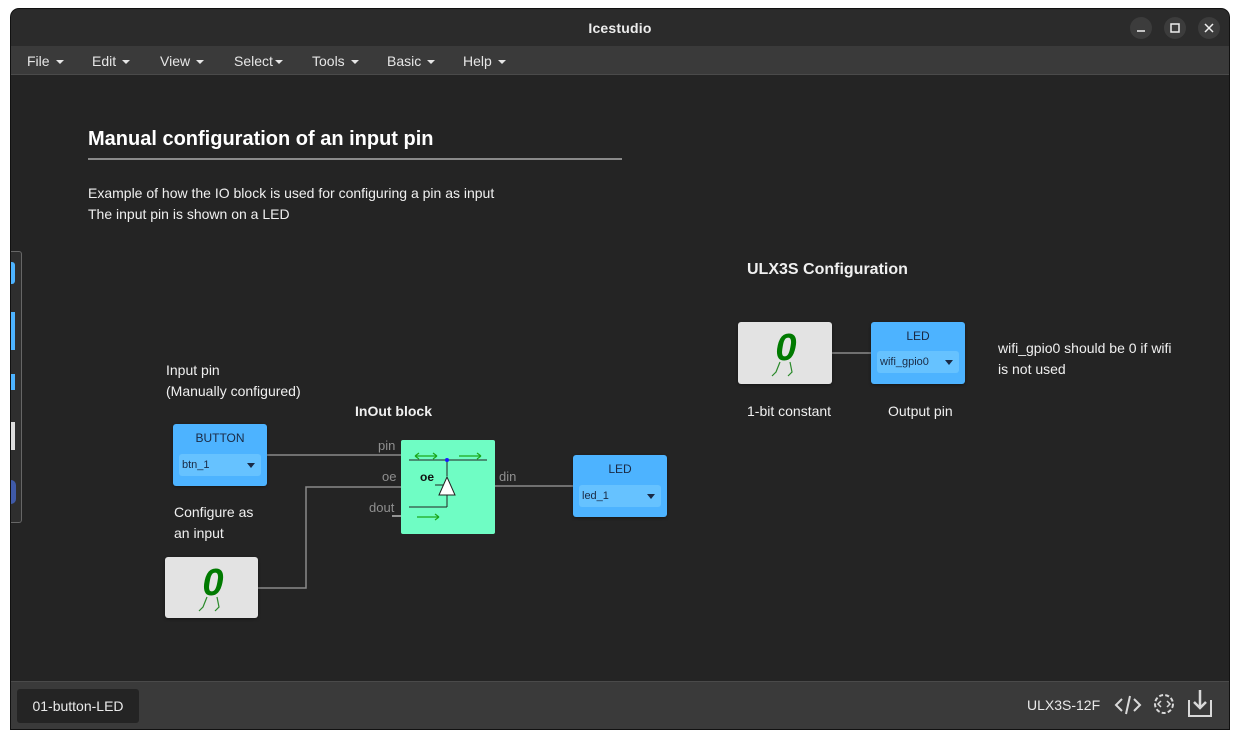 This screenshot has width=1243, height=740. I want to click on menu-help: Help, so click(484, 61).